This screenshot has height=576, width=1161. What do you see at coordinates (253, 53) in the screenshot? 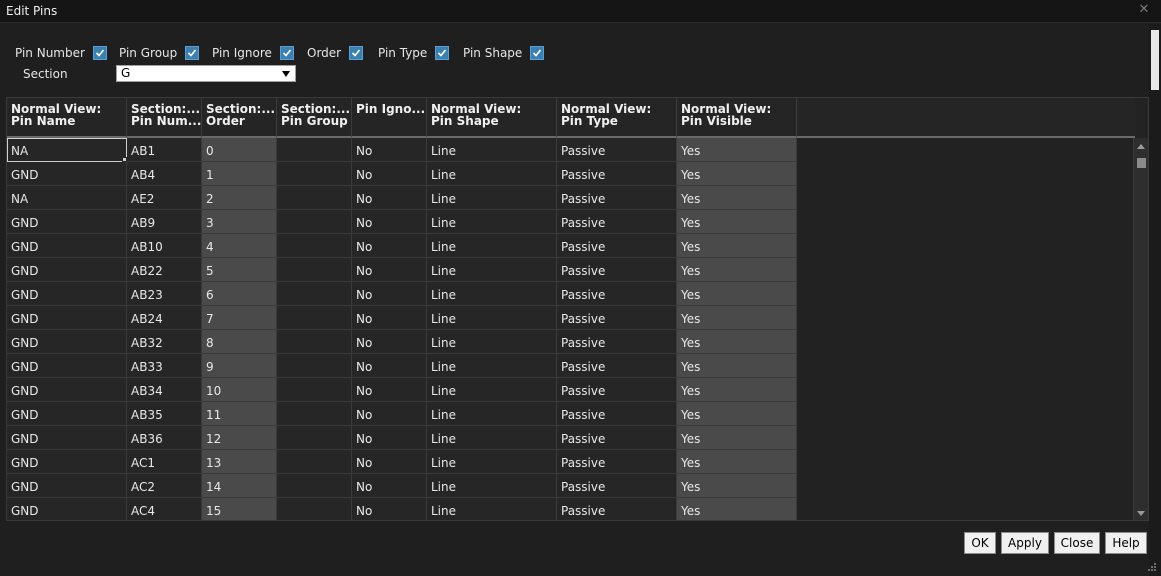
I see `filter-pin-ignore: Pin Ignore` at bounding box center [253, 53].